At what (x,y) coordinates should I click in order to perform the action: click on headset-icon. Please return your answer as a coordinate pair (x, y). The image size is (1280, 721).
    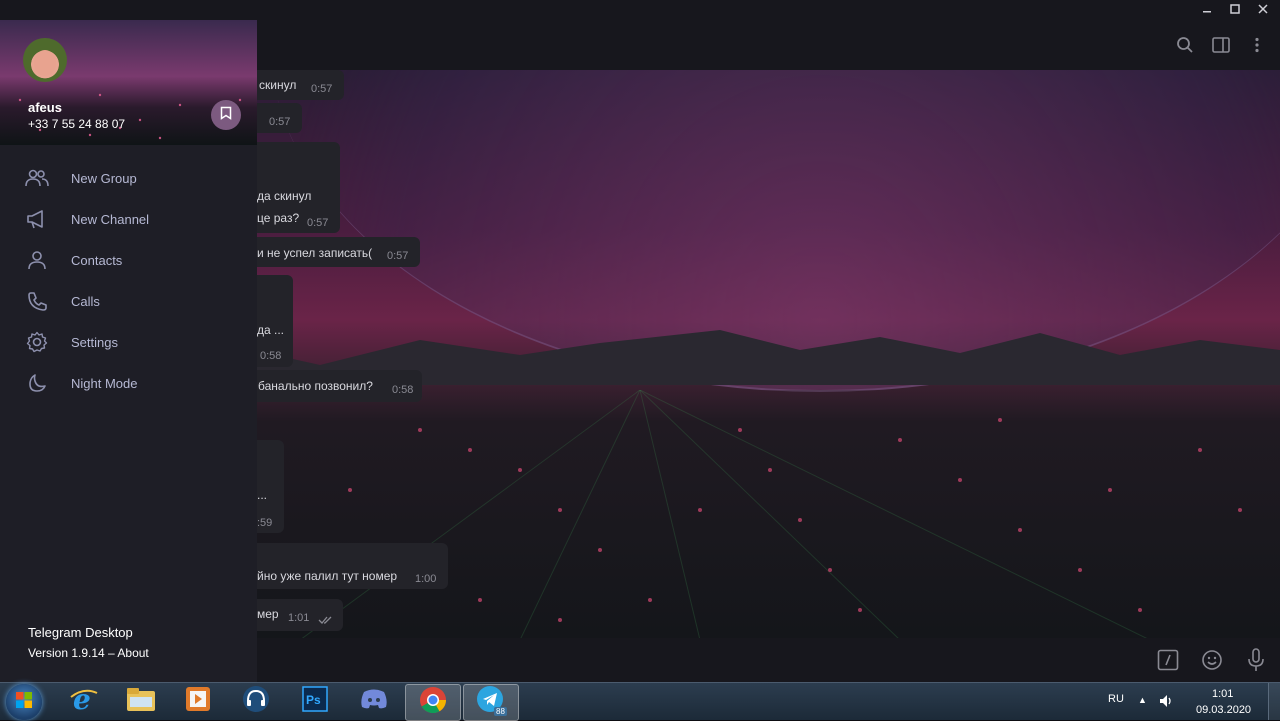
    Looking at the image, I should click on (256, 701).